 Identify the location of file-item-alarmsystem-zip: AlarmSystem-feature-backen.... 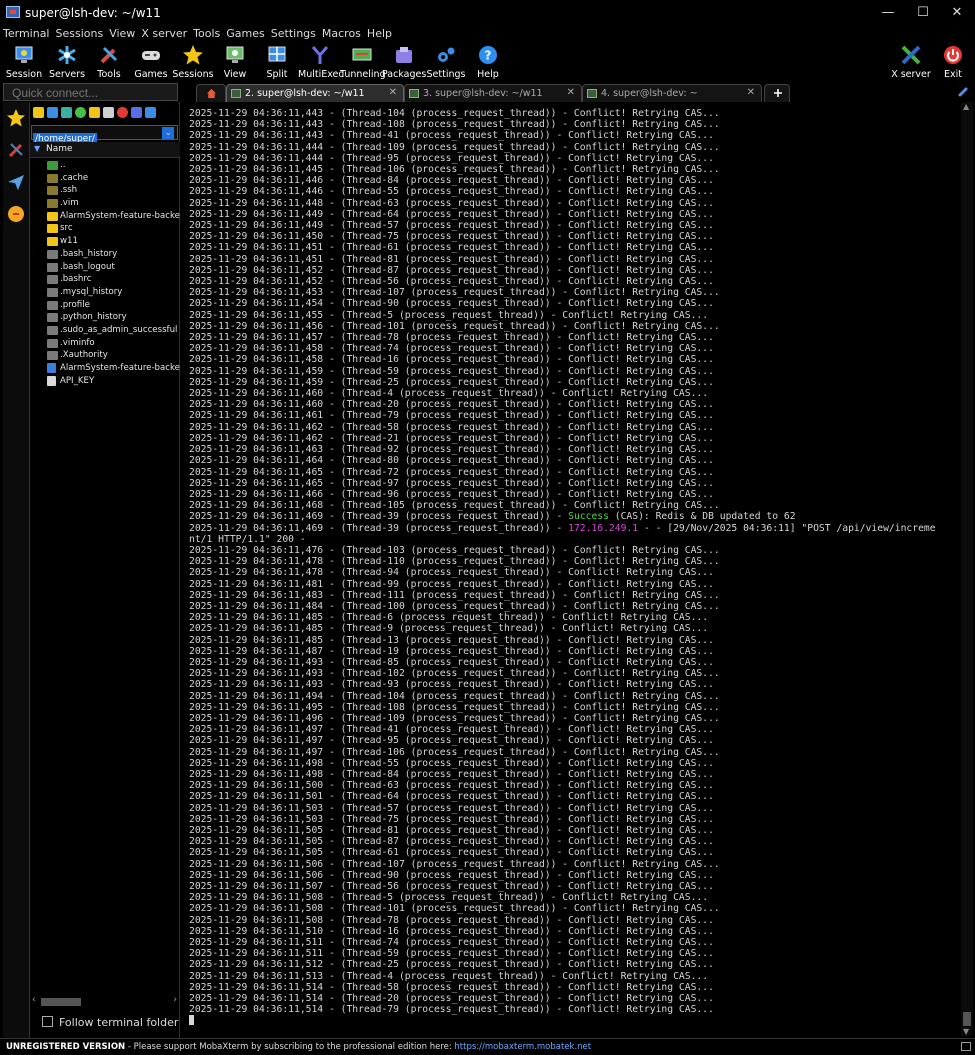
(105, 368).